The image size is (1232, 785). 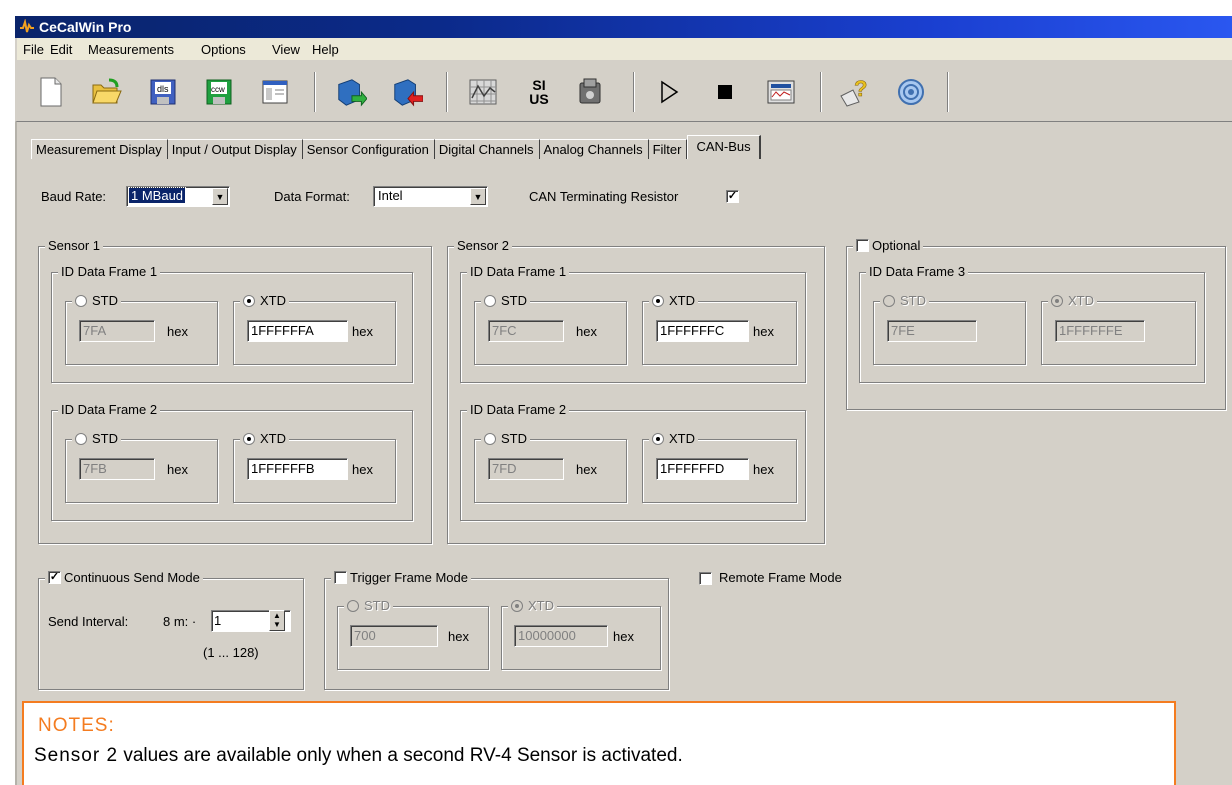 I want to click on title-bar: CeCalWin Pro, so click(x=623, y=27).